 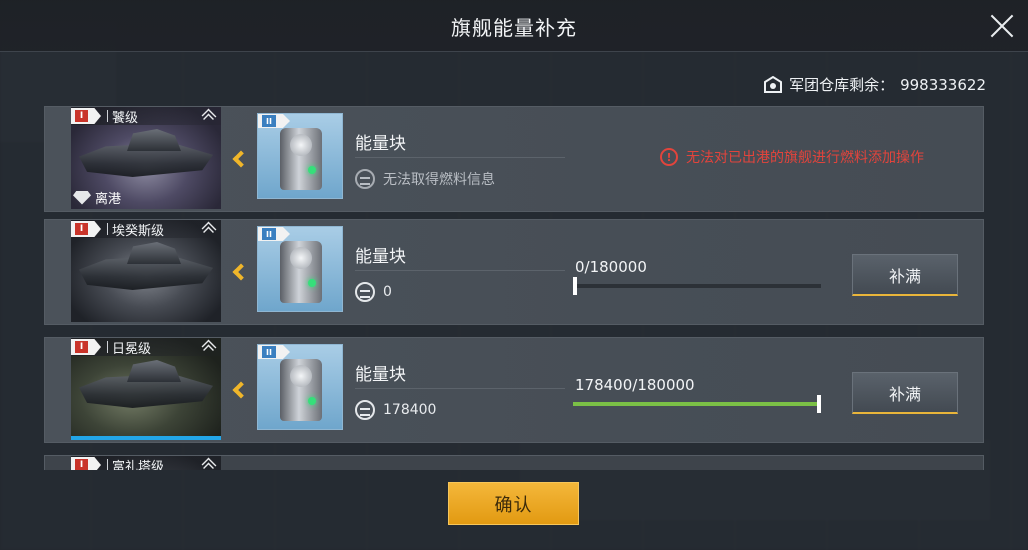 What do you see at coordinates (943, 84) in the screenshot?
I see `warehouse-value: 998333622` at bounding box center [943, 84].